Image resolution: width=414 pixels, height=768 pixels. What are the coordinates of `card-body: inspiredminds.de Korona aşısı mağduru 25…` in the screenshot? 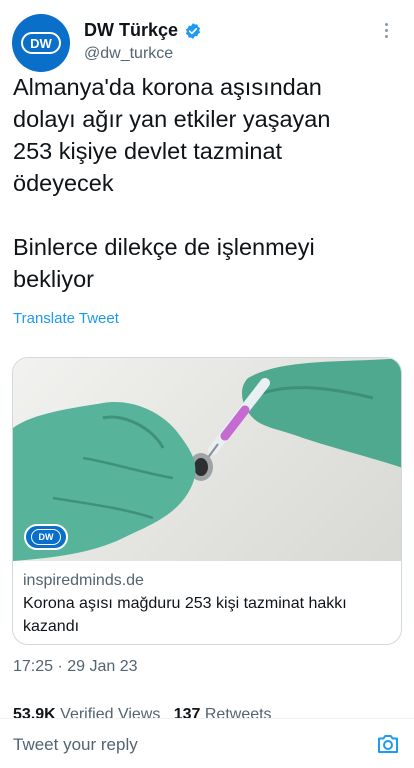 It's located at (207, 599).